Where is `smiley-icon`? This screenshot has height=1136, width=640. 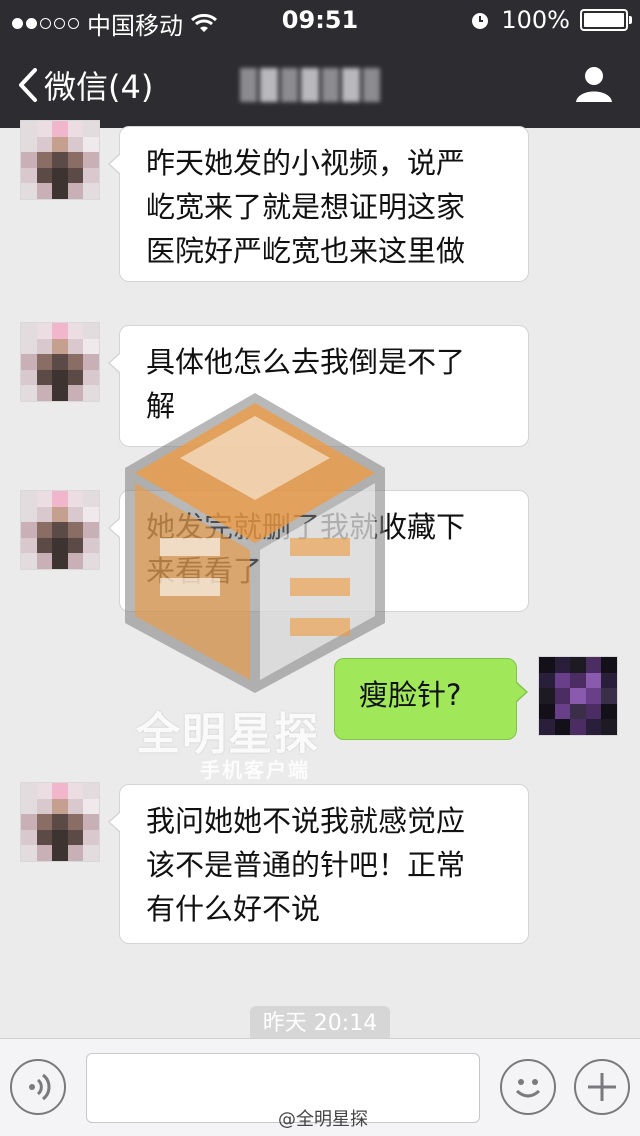
smiley-icon is located at coordinates (528, 1088).